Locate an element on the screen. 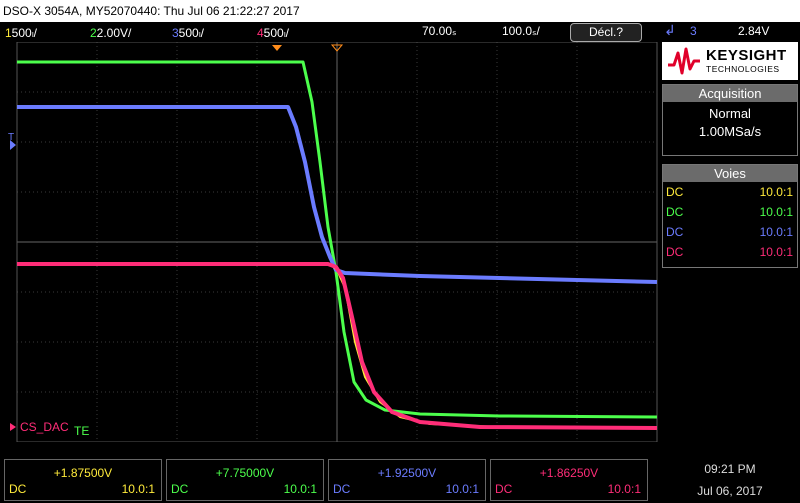 The height and width of the screenshot is (503, 800). acquisition-mode: Normal is located at coordinates (730, 113).